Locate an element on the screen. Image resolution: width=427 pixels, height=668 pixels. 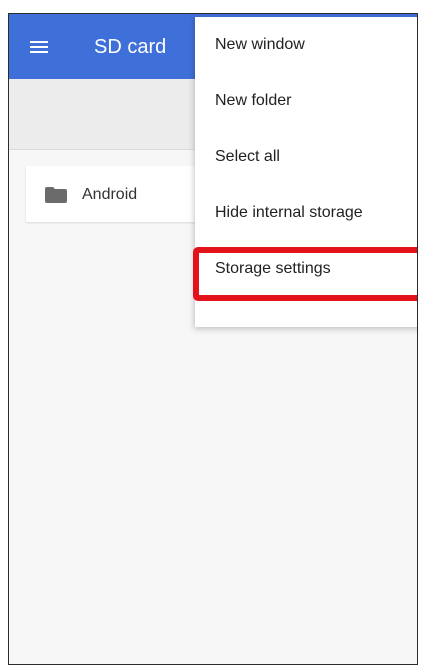
folder-item-android: Android is located at coordinates (111, 194).